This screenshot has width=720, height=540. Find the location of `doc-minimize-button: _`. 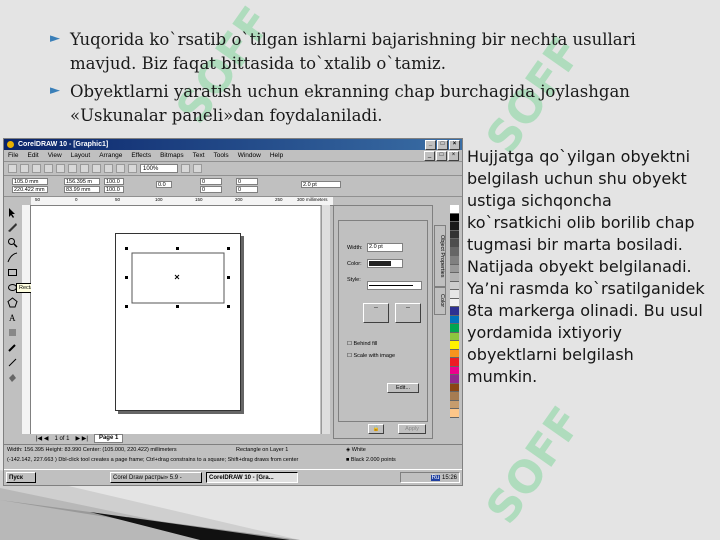

doc-minimize-button: _ is located at coordinates (429, 156).